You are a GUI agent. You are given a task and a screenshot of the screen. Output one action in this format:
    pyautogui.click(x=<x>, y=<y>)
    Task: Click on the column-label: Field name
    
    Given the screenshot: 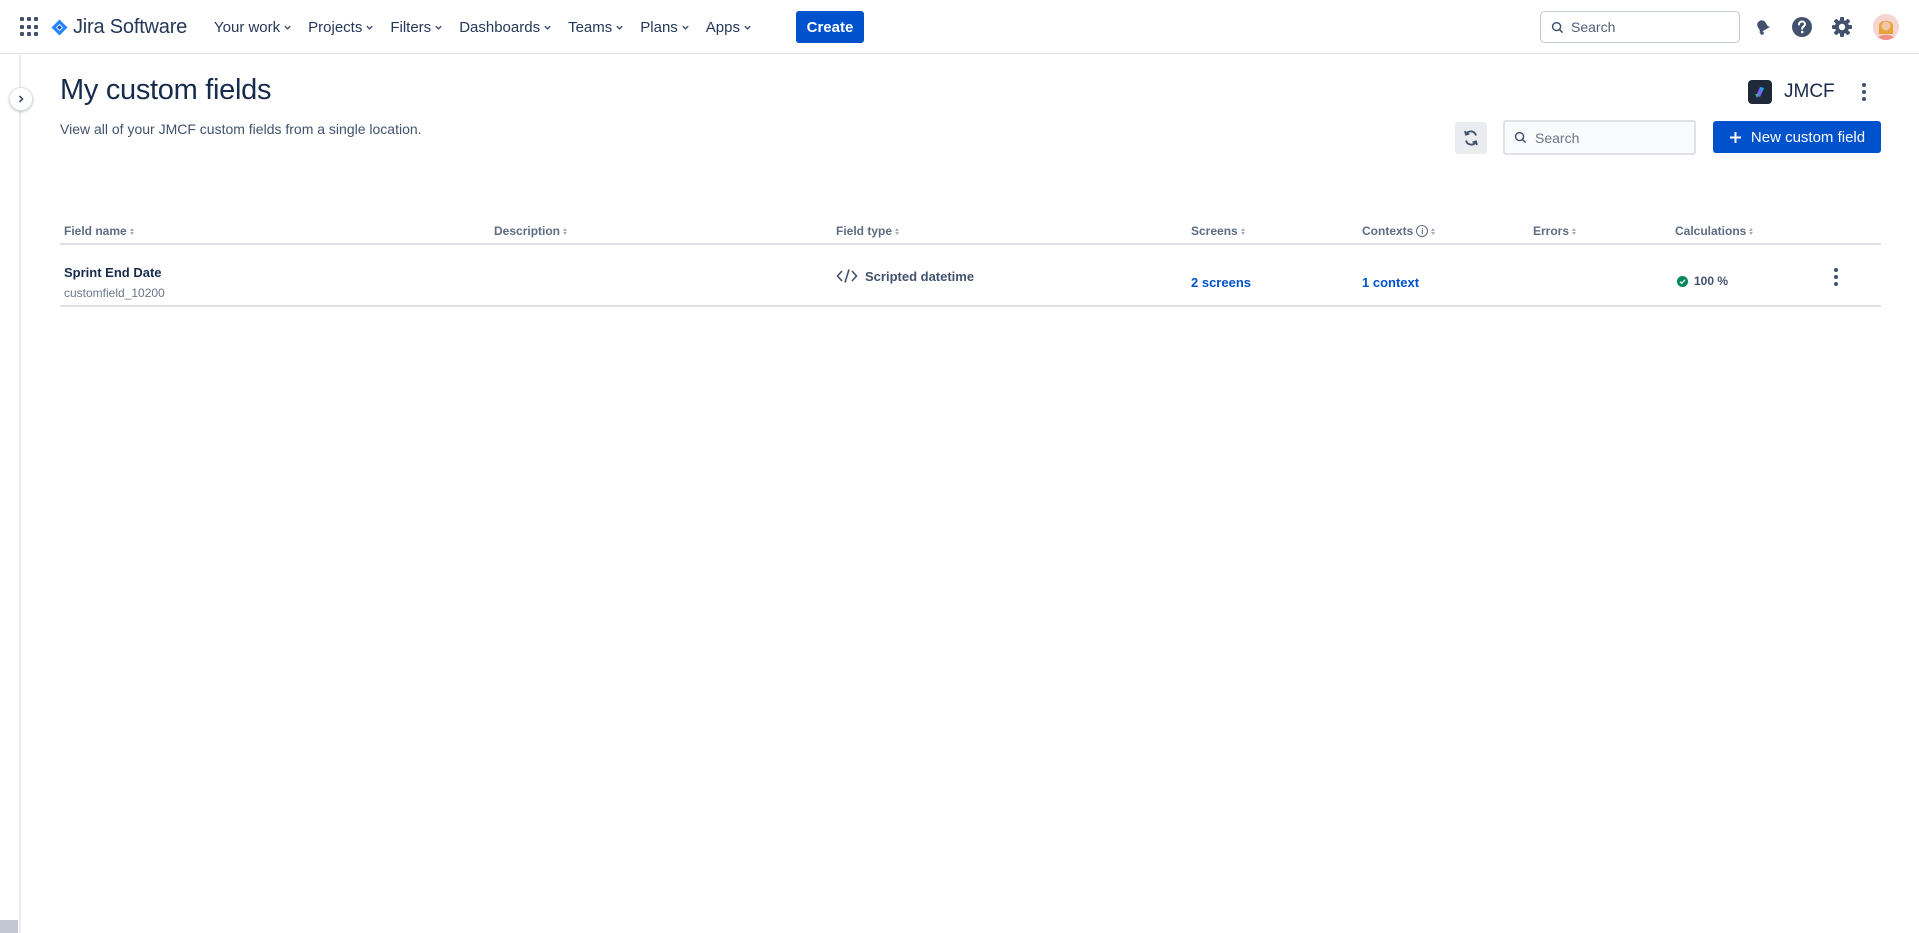 What is the action you would take?
    pyautogui.click(x=95, y=231)
    